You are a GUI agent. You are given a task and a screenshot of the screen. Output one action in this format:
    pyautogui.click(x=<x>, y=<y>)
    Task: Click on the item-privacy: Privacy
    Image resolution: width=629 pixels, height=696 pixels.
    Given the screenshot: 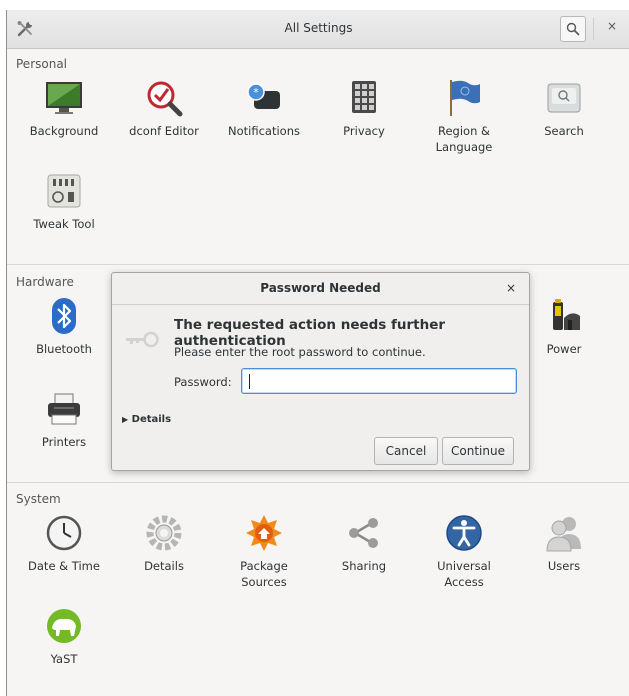 What is the action you would take?
    pyautogui.click(x=364, y=108)
    